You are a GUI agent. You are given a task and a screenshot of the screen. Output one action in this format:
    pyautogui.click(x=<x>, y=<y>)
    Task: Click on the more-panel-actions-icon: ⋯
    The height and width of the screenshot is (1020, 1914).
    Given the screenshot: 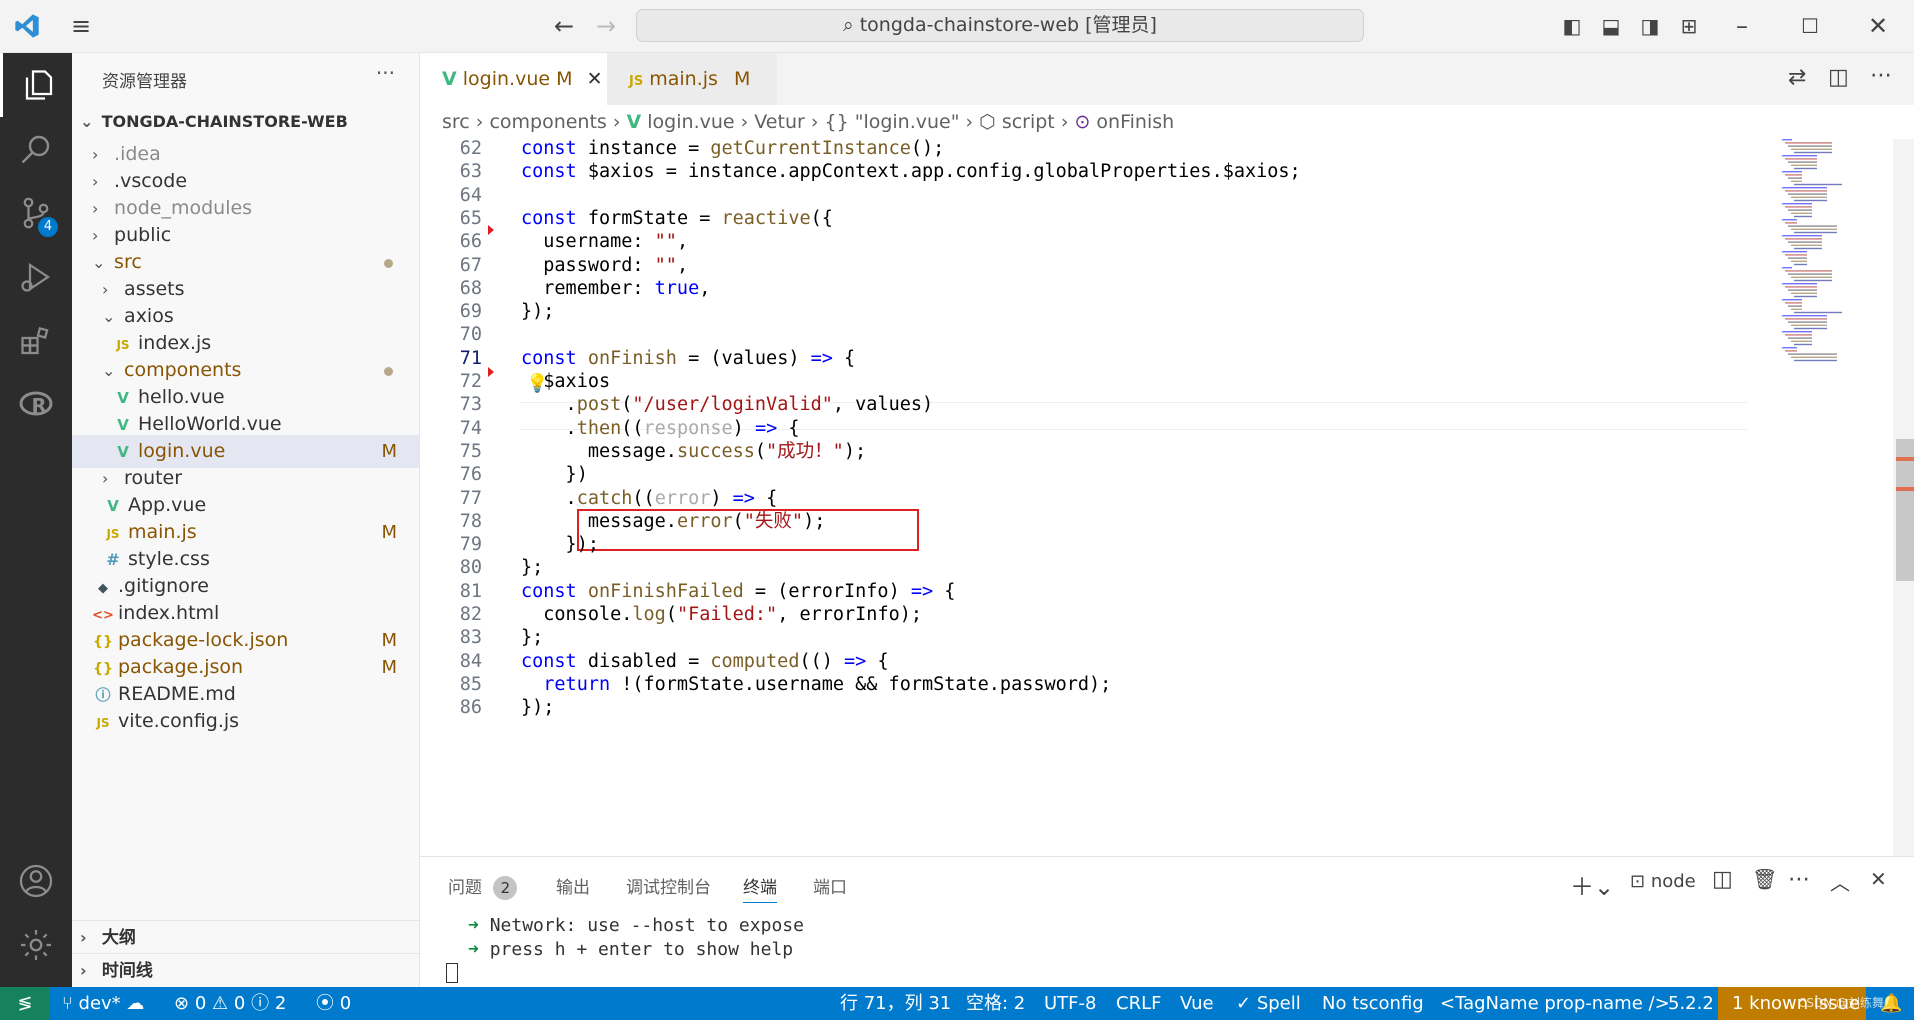 What is the action you would take?
    pyautogui.click(x=1799, y=879)
    